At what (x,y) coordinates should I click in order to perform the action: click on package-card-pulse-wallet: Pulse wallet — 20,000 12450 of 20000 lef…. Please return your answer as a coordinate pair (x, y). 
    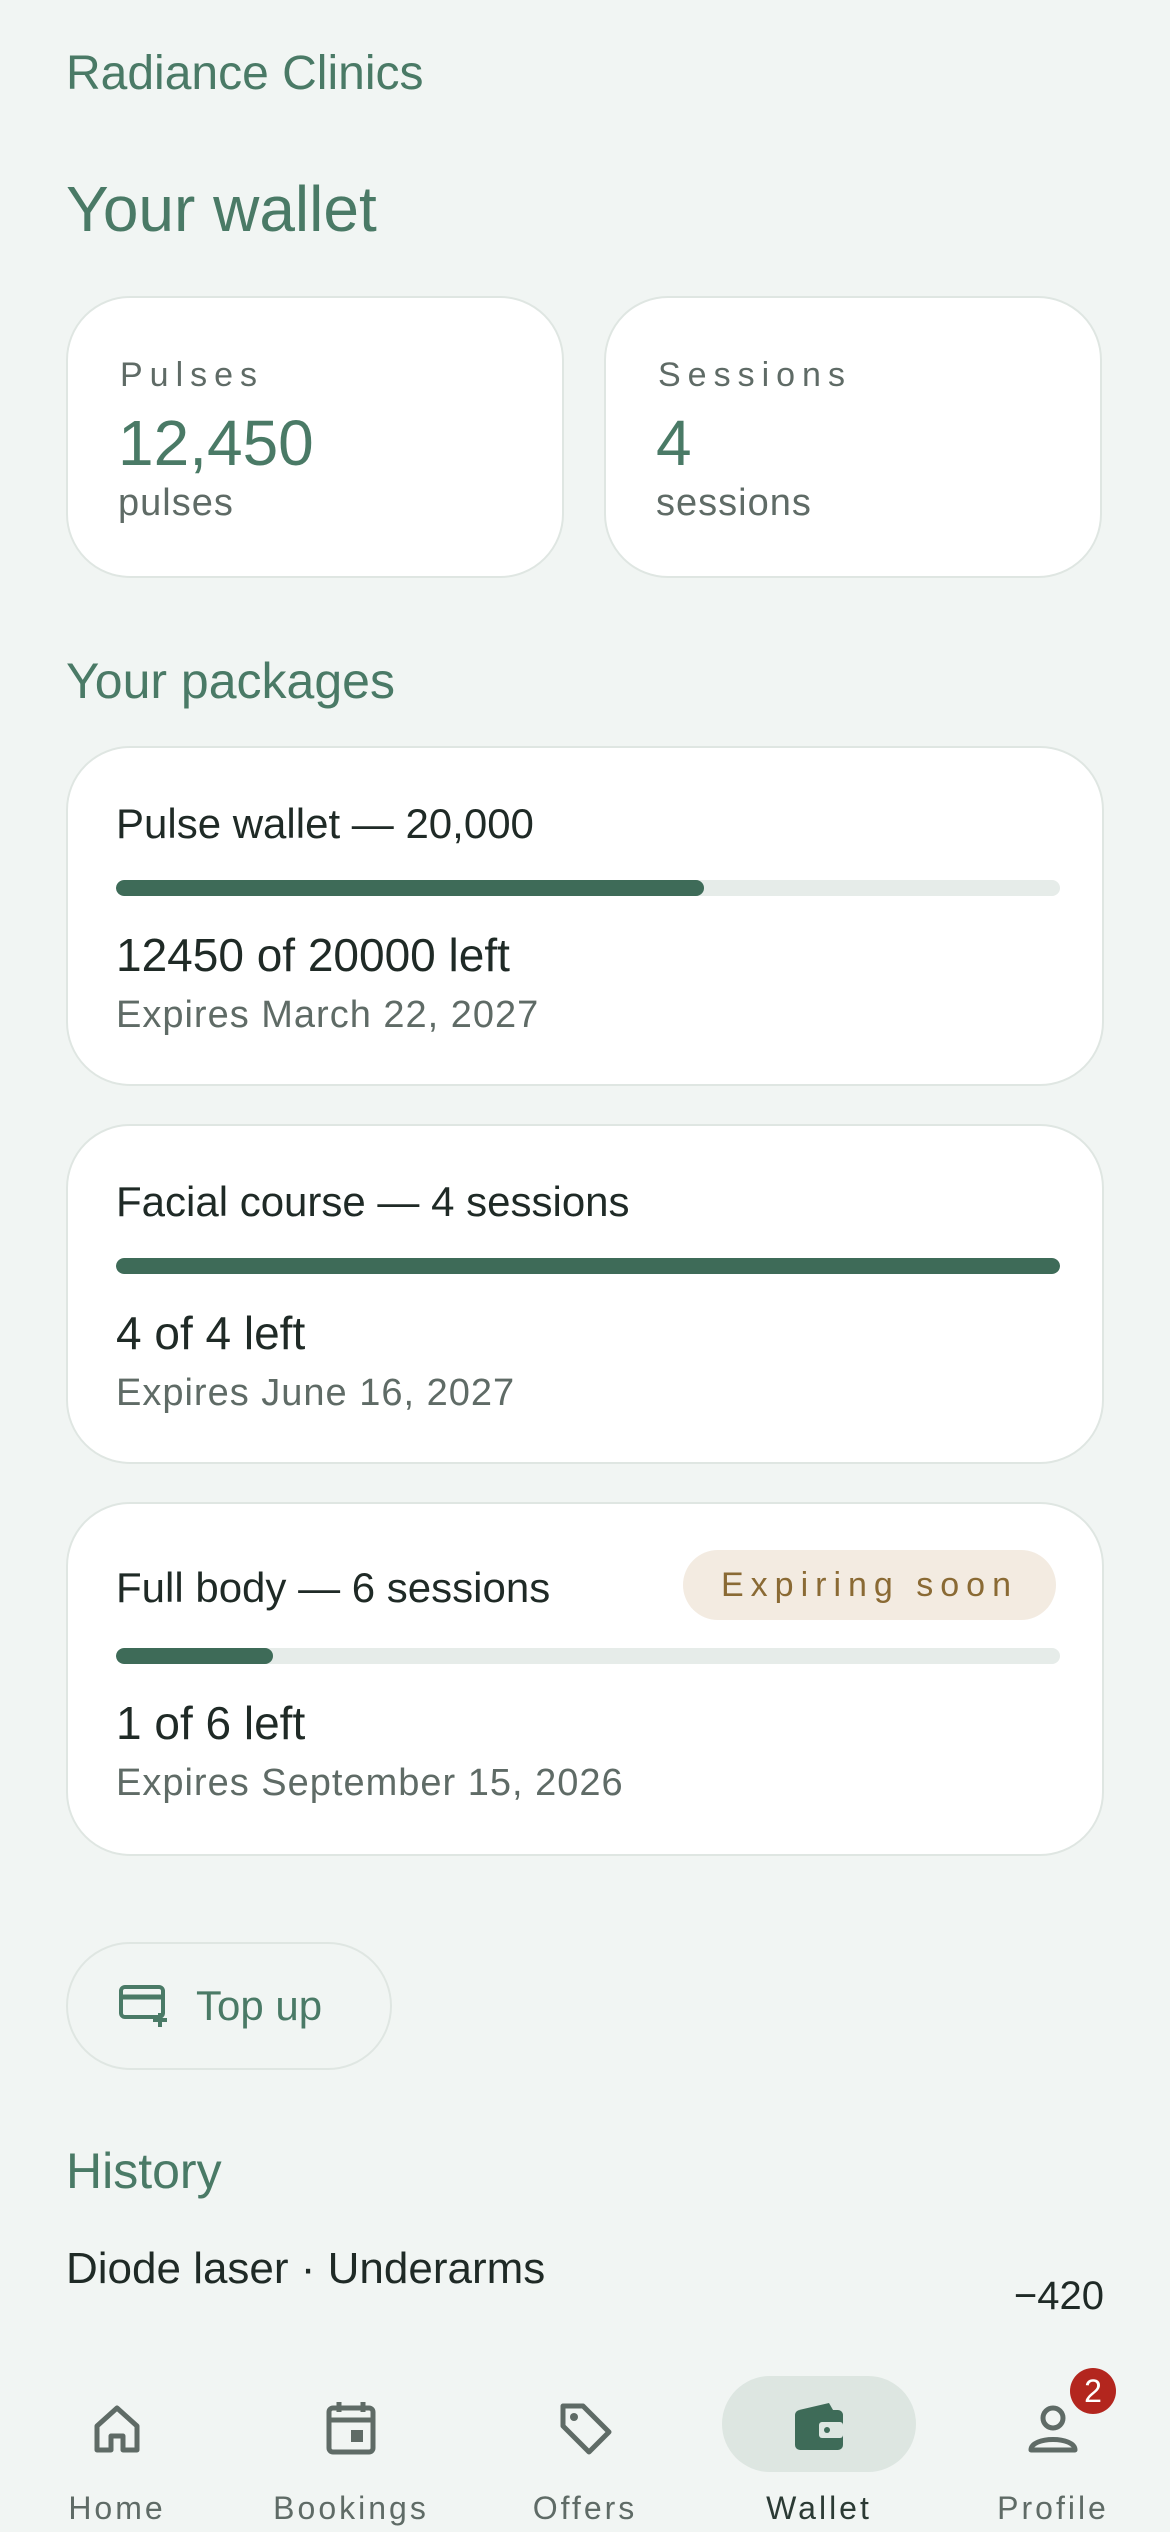
    Looking at the image, I should click on (585, 916).